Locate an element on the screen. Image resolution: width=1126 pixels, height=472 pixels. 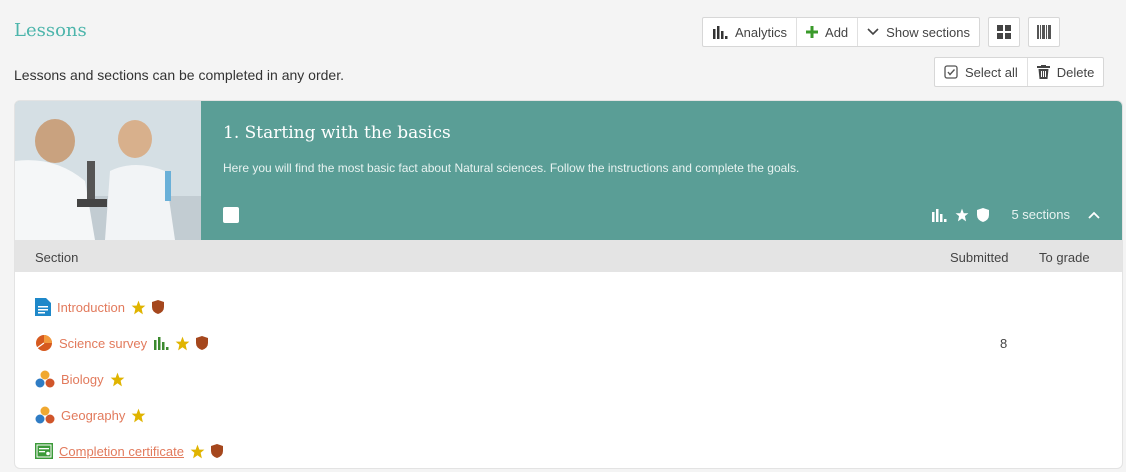
lesson-select-checkbox is located at coordinates (231, 215).